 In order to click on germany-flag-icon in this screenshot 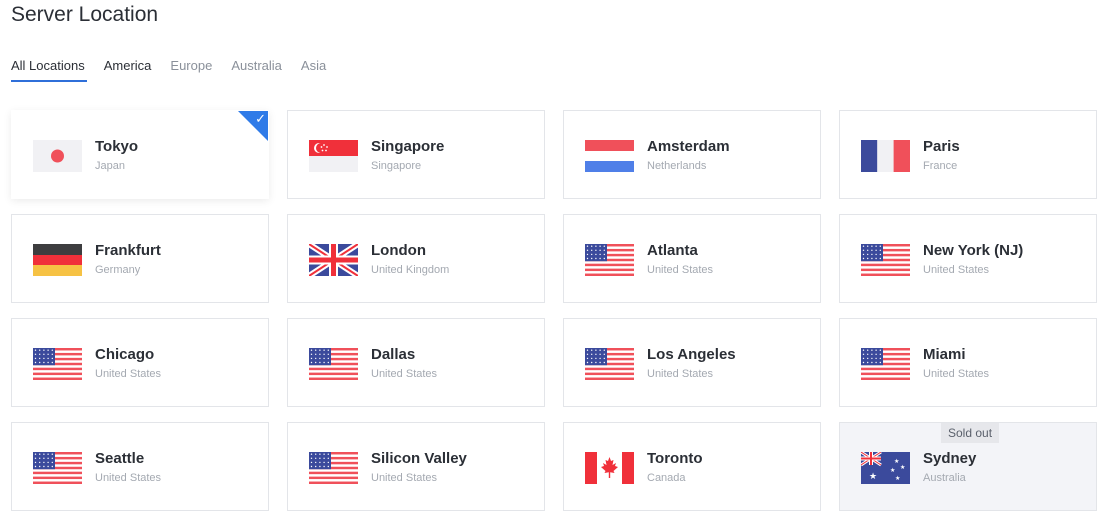, I will do `click(57, 260)`.